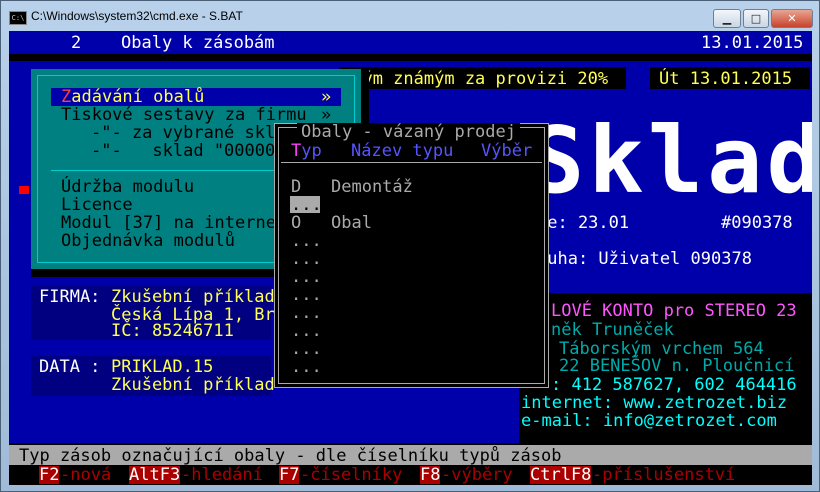  I want to click on altf3-key: AltF3, so click(155, 475).